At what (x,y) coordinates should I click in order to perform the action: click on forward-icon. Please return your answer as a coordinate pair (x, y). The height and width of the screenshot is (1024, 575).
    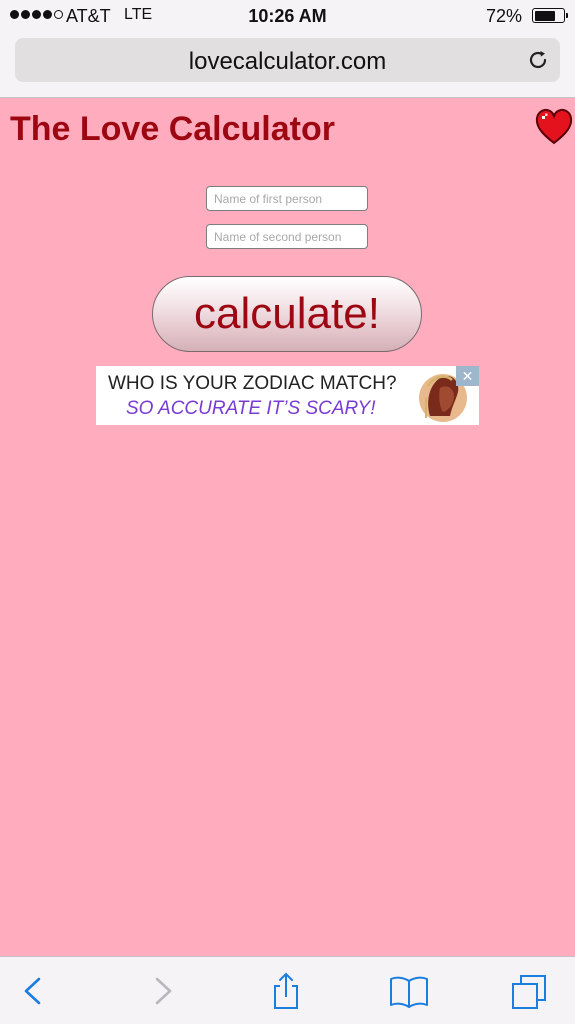
    Looking at the image, I should click on (162, 991).